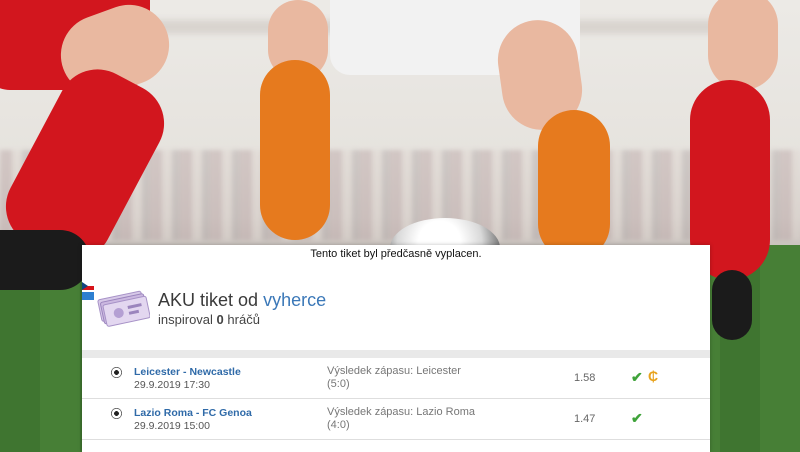 This screenshot has width=800, height=452. Describe the element at coordinates (585, 419) in the screenshot. I see `bet-odds: 1.47` at that location.